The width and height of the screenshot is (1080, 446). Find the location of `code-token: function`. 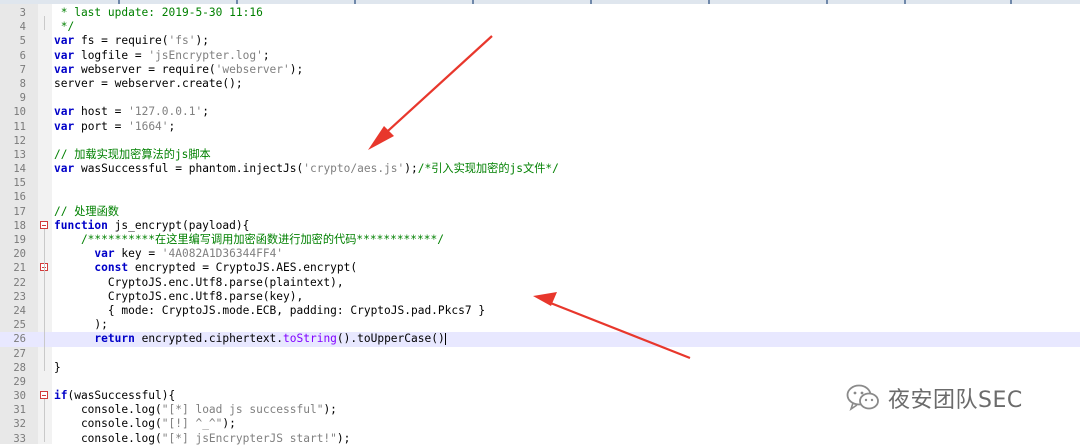

code-token: function is located at coordinates (81, 225).